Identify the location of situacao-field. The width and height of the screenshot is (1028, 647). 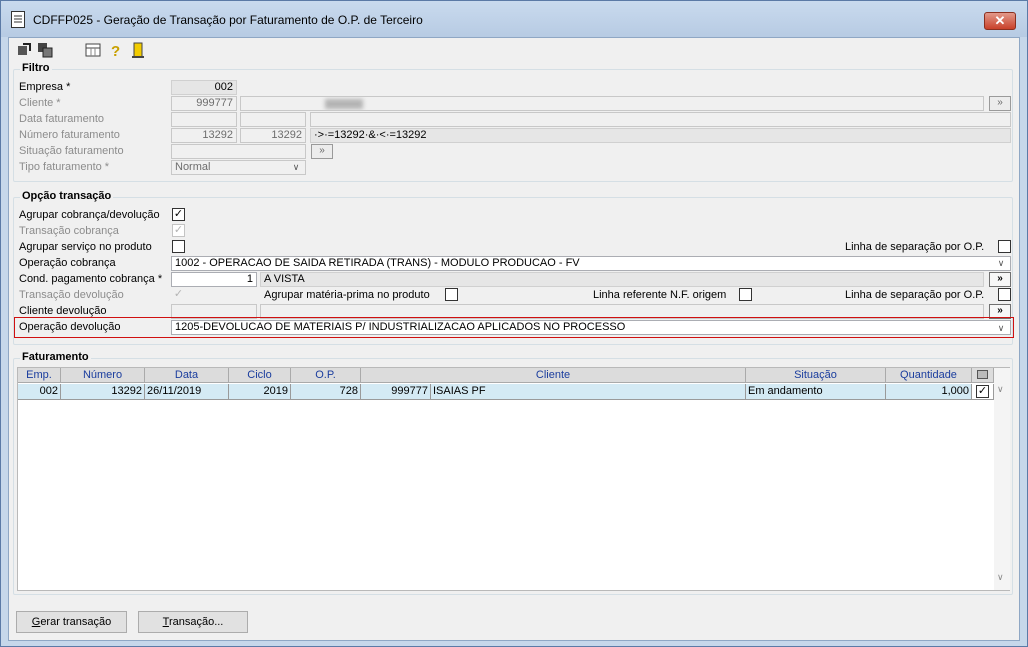
(238, 151).